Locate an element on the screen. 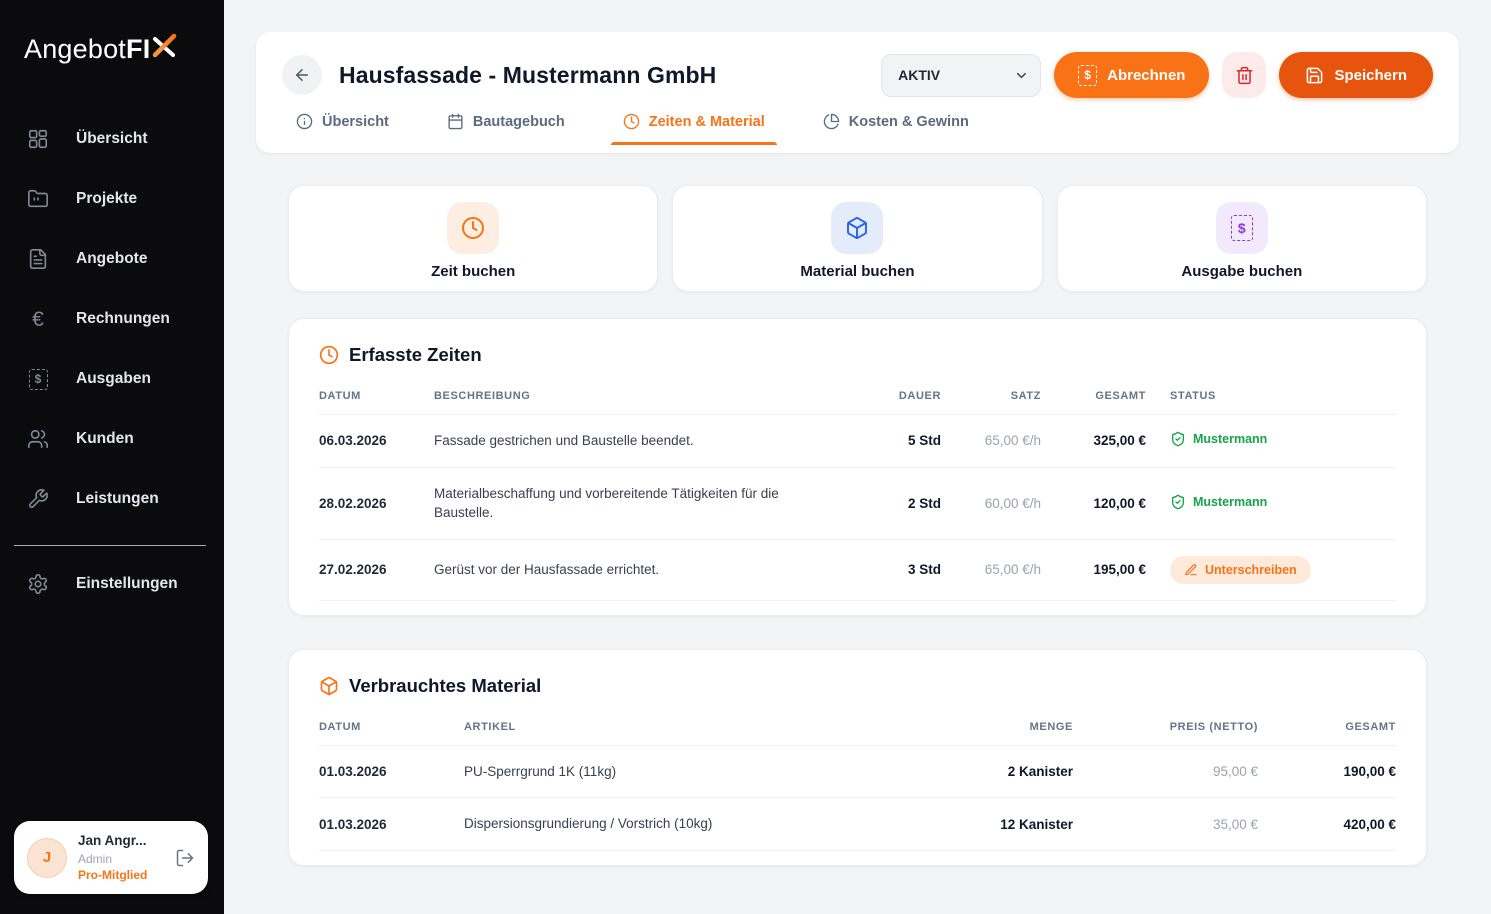 This screenshot has height=914, width=1491. wrench-icon is located at coordinates (38, 499).